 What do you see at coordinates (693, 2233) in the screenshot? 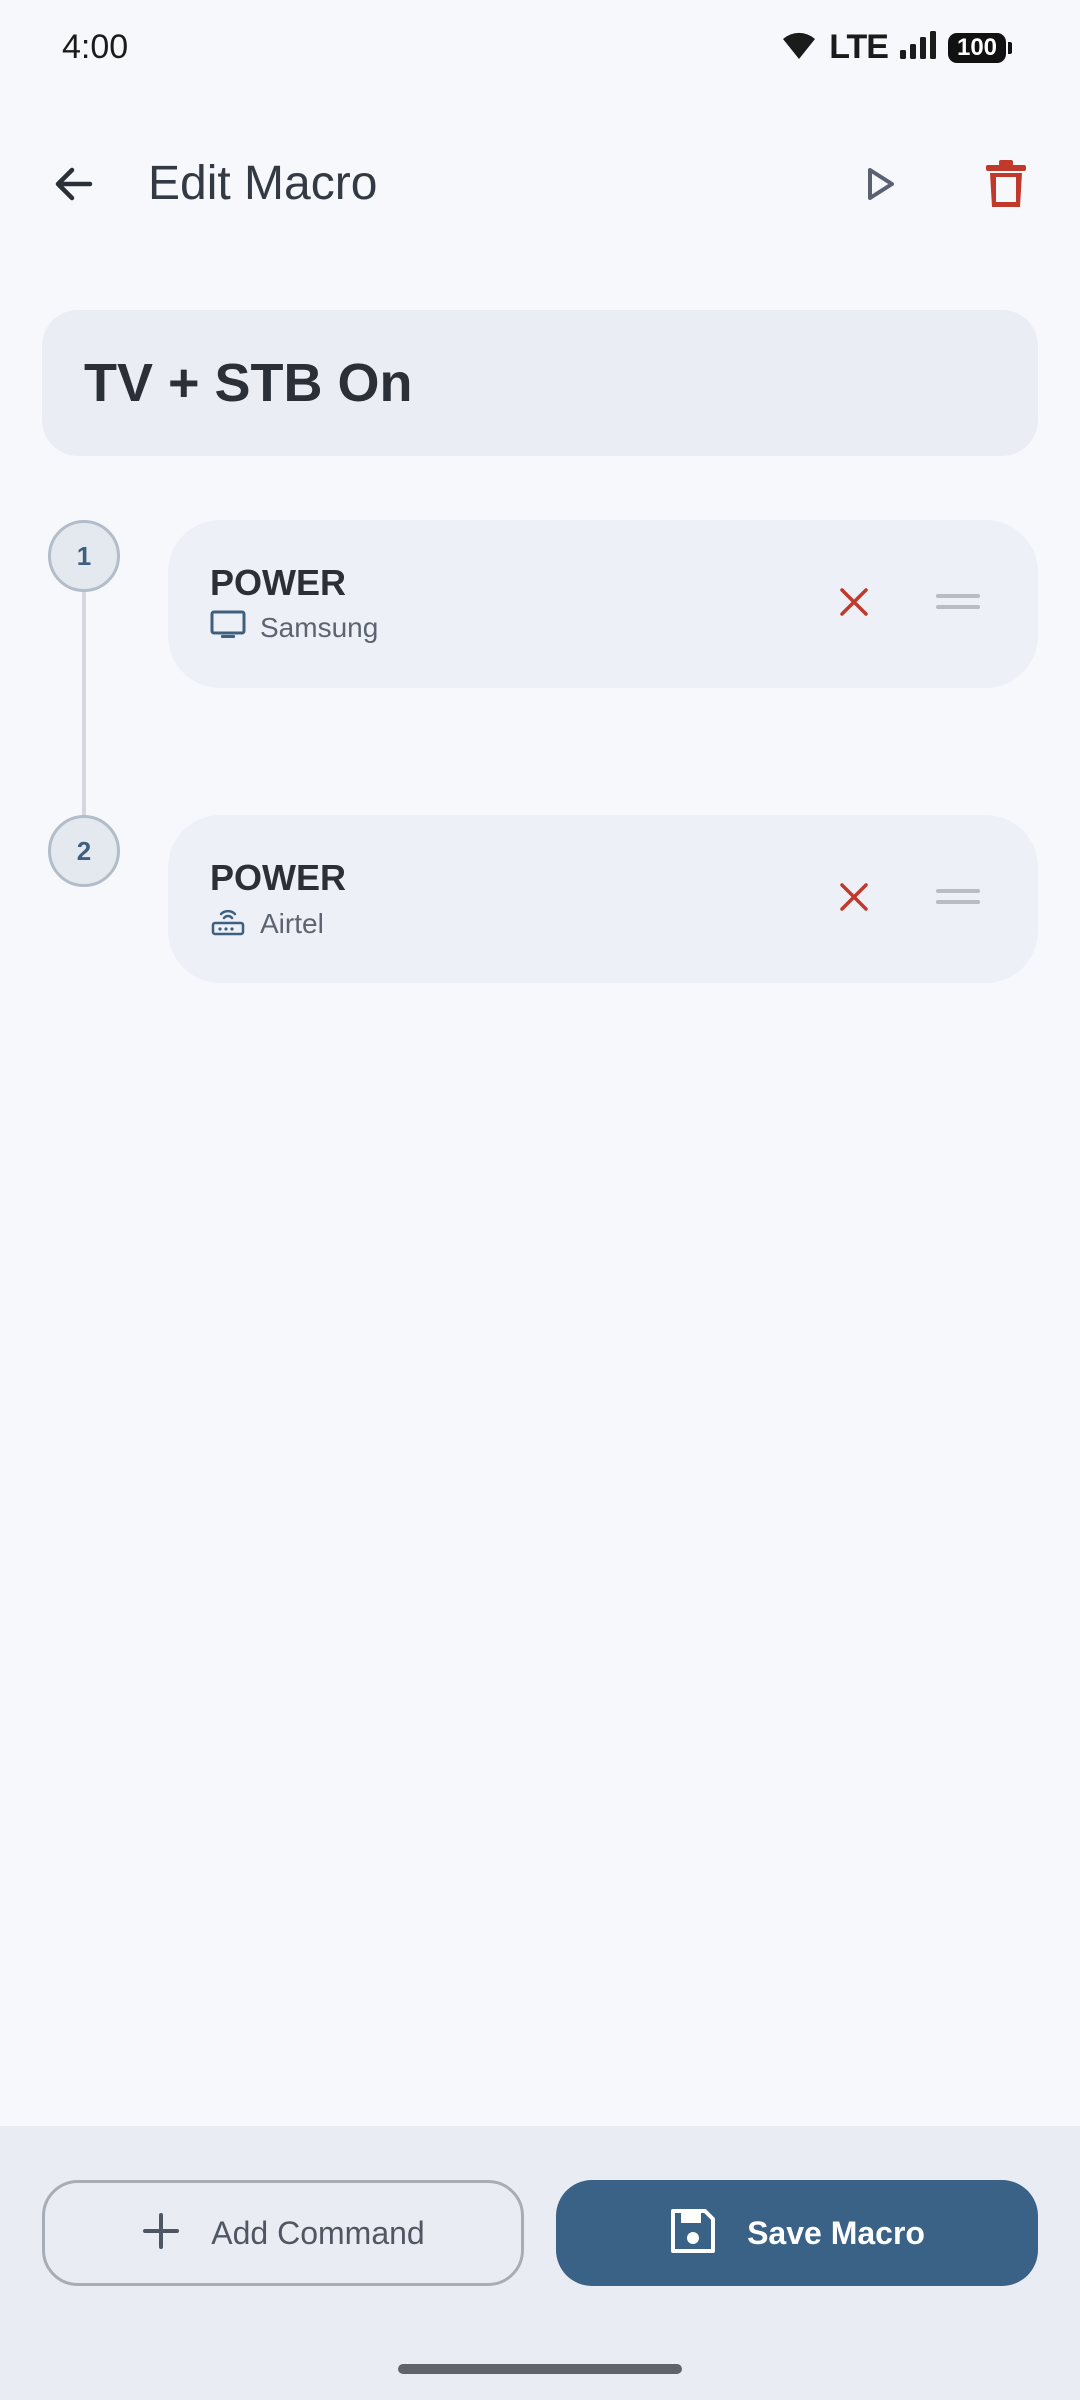
I see `save-icon` at bounding box center [693, 2233].